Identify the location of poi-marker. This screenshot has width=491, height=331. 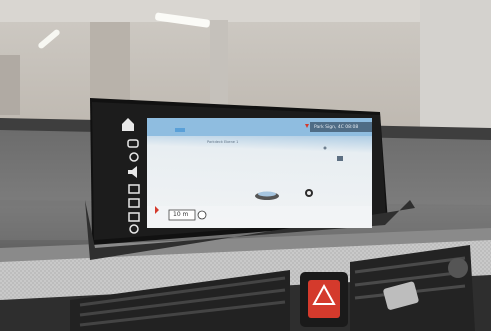
(340, 158).